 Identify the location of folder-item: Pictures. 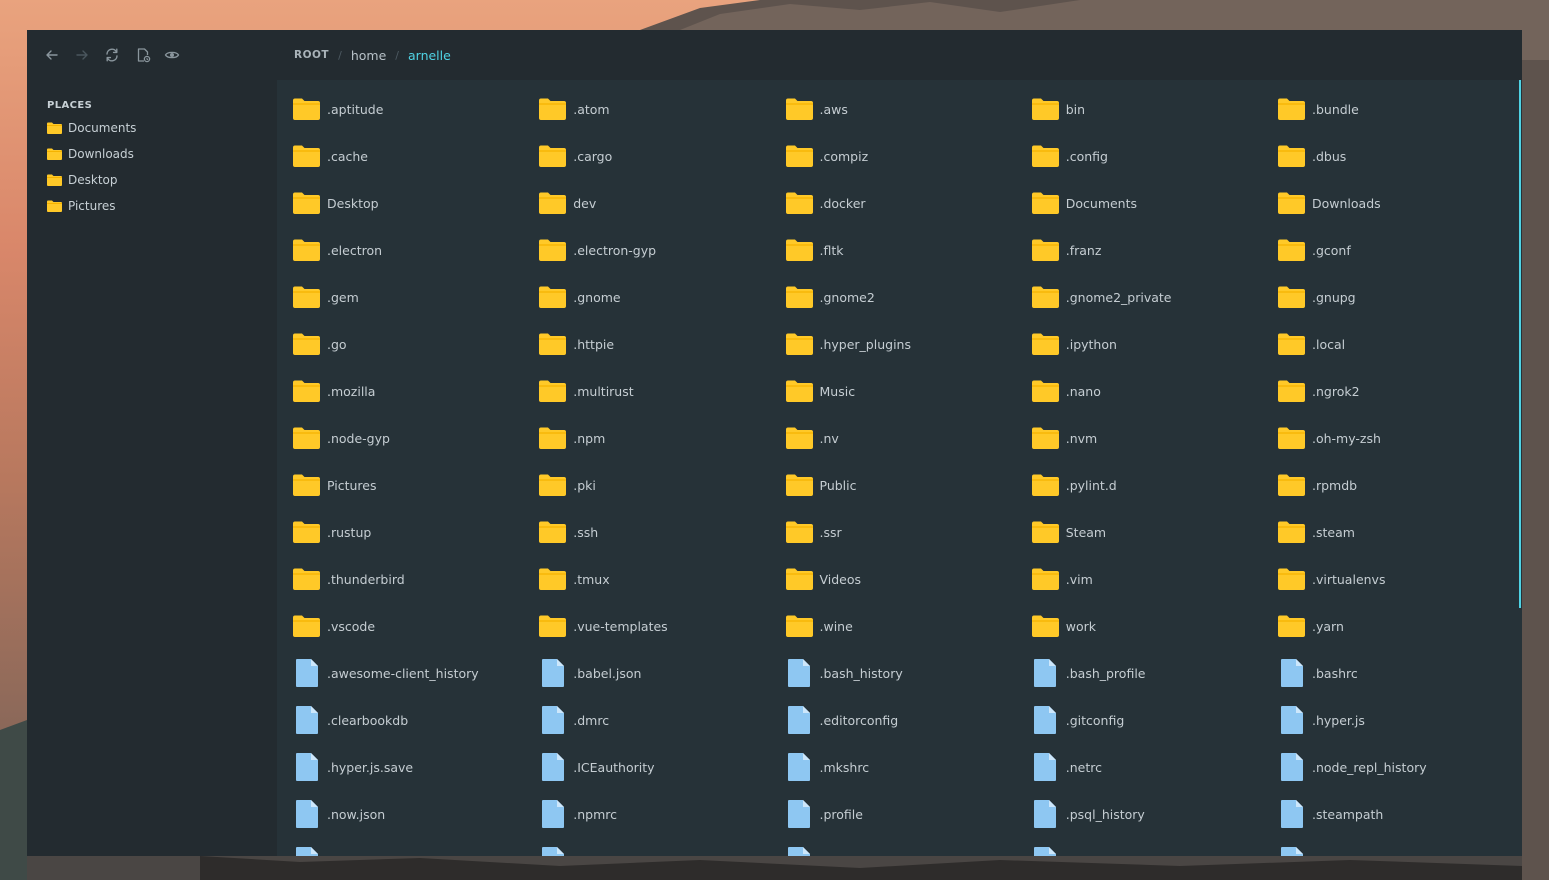
(408, 485).